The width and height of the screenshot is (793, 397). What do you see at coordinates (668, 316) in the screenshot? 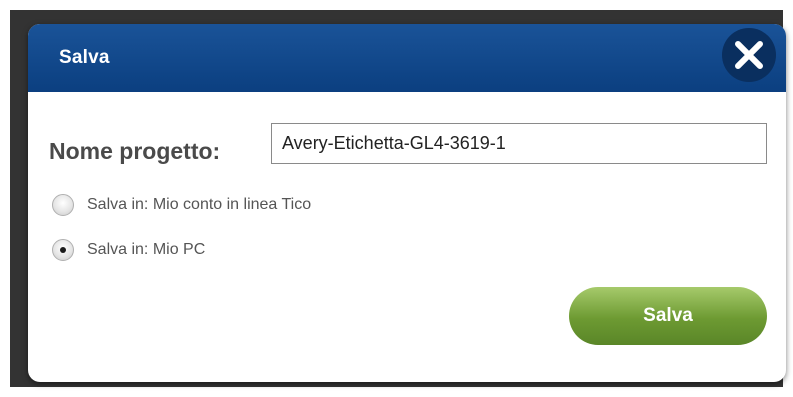
I see `save-button: Salva` at bounding box center [668, 316].